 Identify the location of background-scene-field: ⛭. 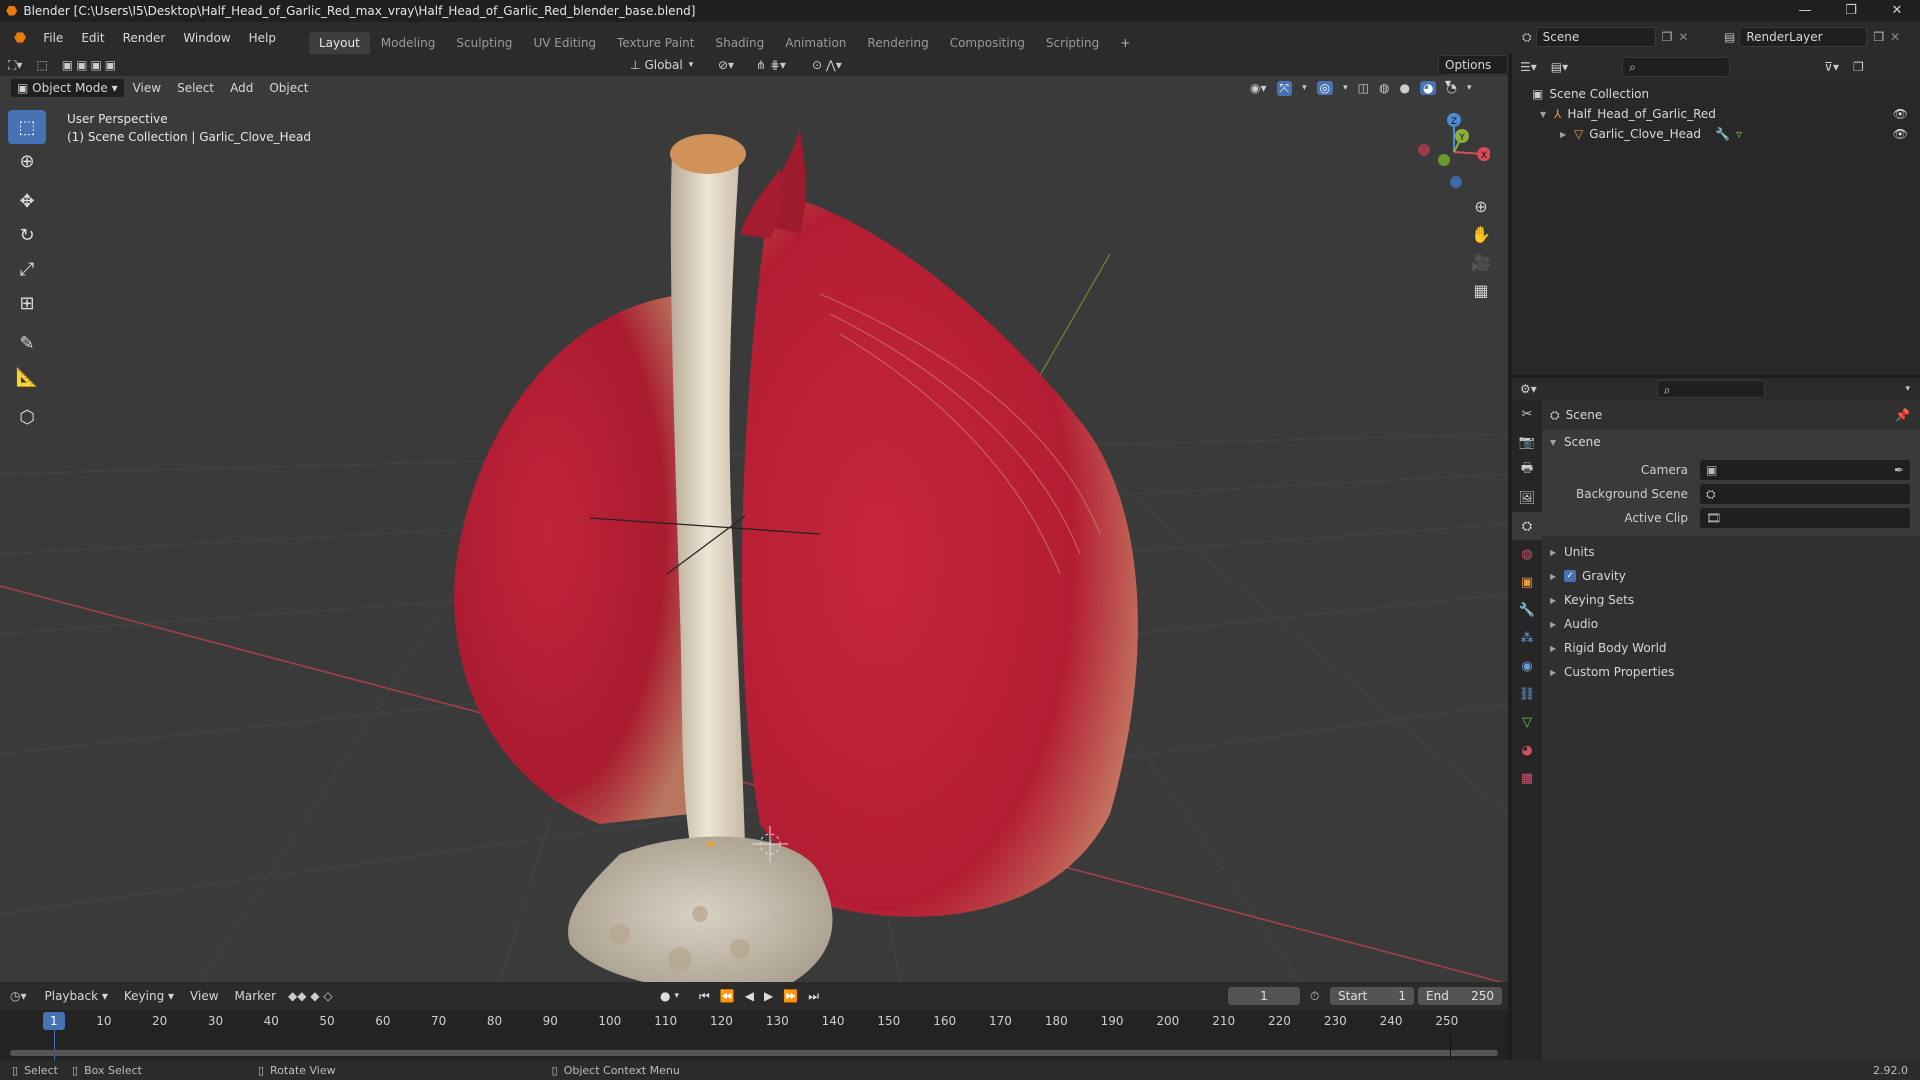
(1805, 494).